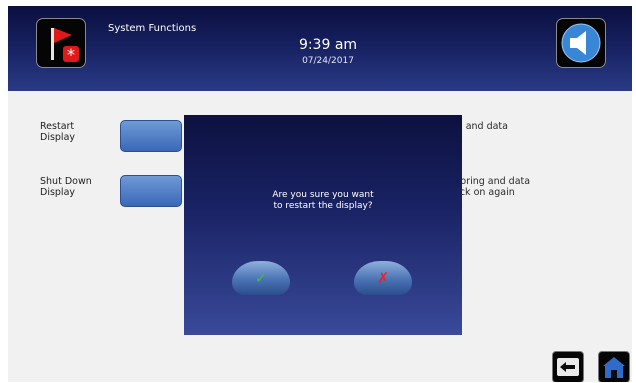 This screenshot has width=636, height=383. I want to click on speaker-icon, so click(581, 43).